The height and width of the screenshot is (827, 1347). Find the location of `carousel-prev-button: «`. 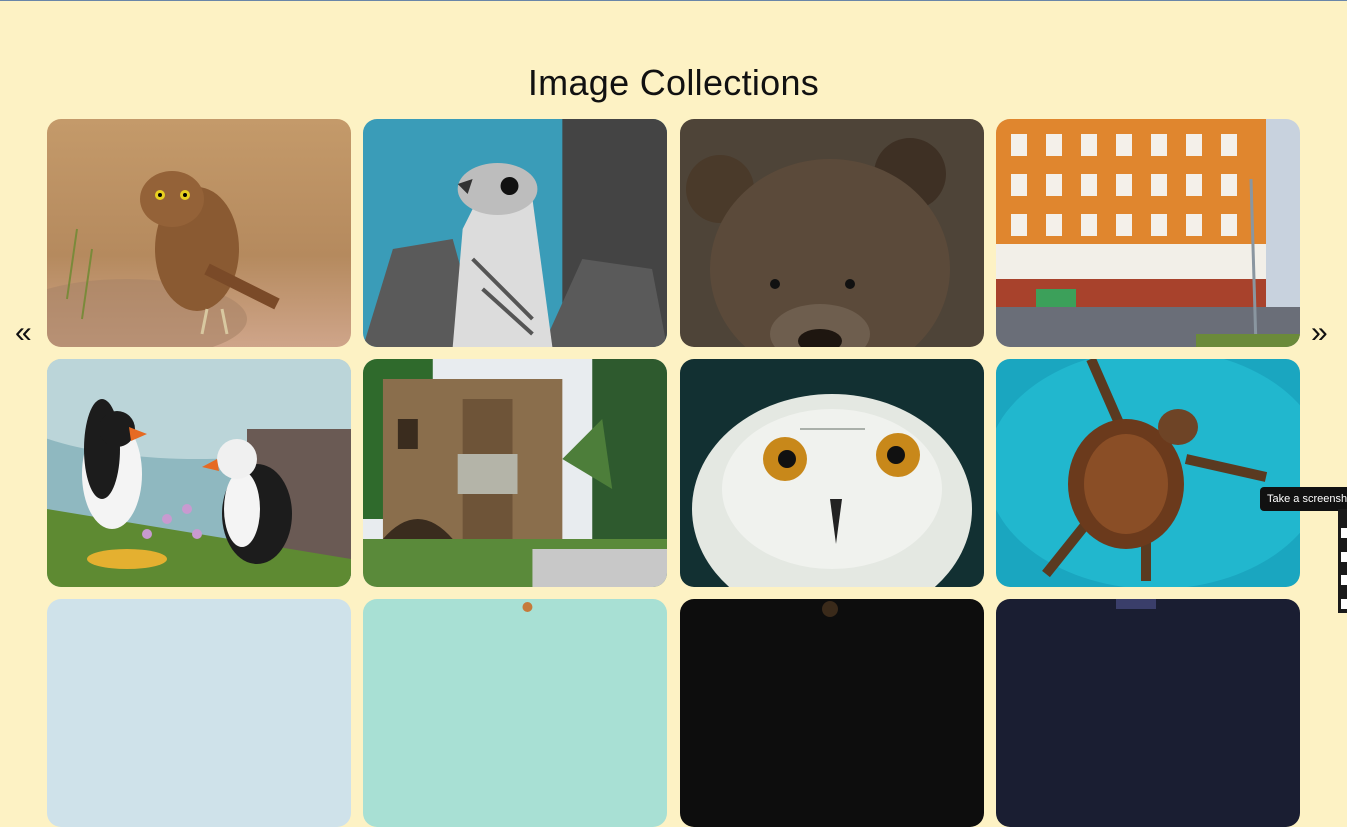

carousel-prev-button: « is located at coordinates (23, 333).